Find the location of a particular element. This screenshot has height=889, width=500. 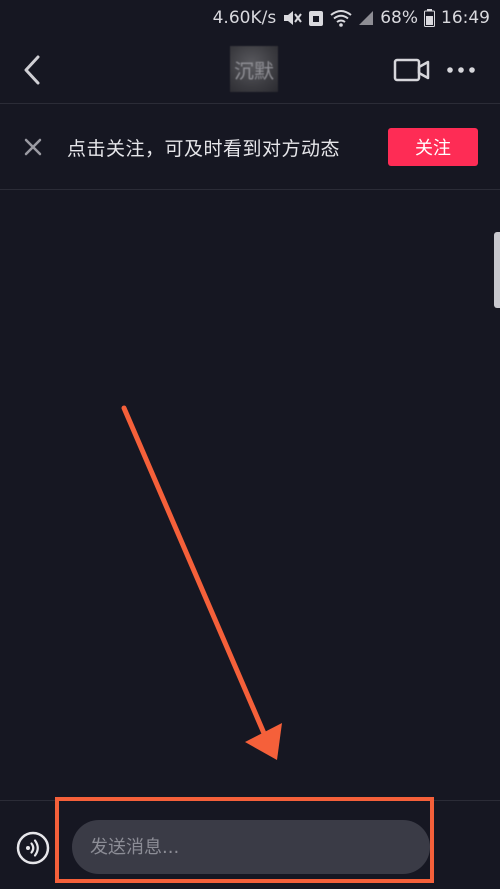

more-options-button is located at coordinates (461, 70).